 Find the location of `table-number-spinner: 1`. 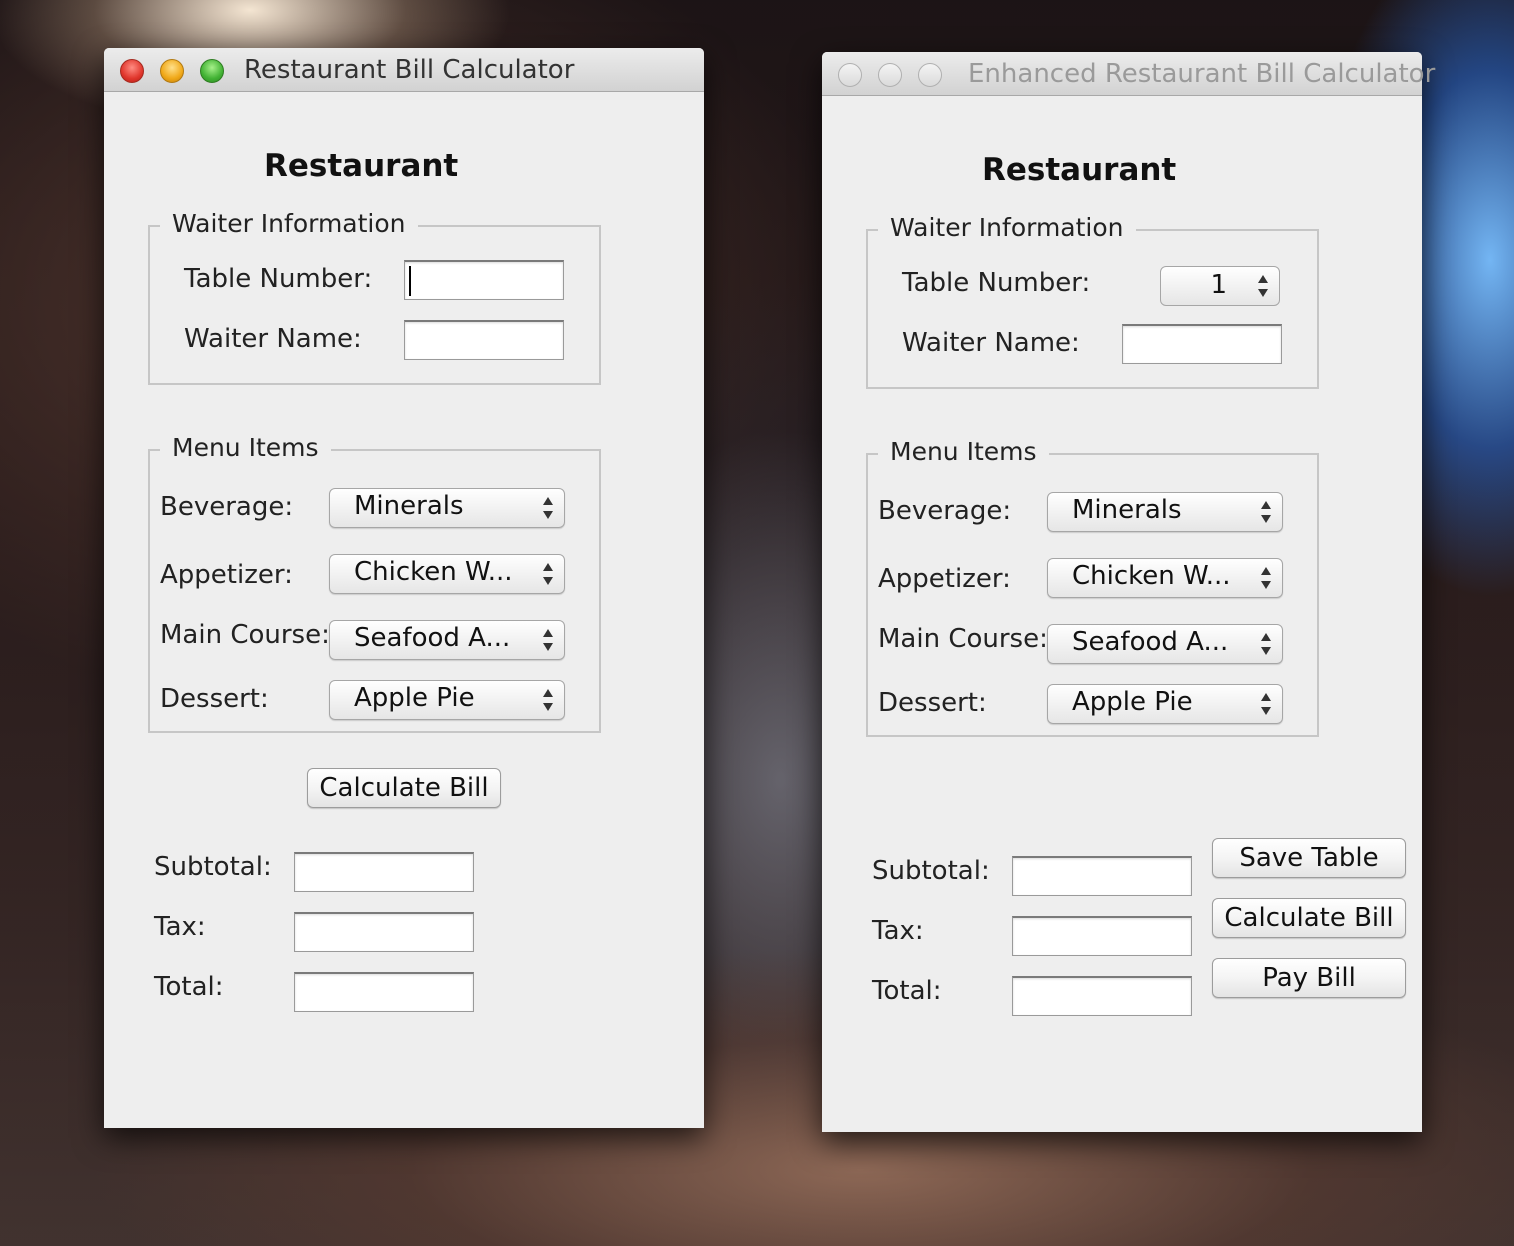

table-number-spinner: 1 is located at coordinates (1220, 286).